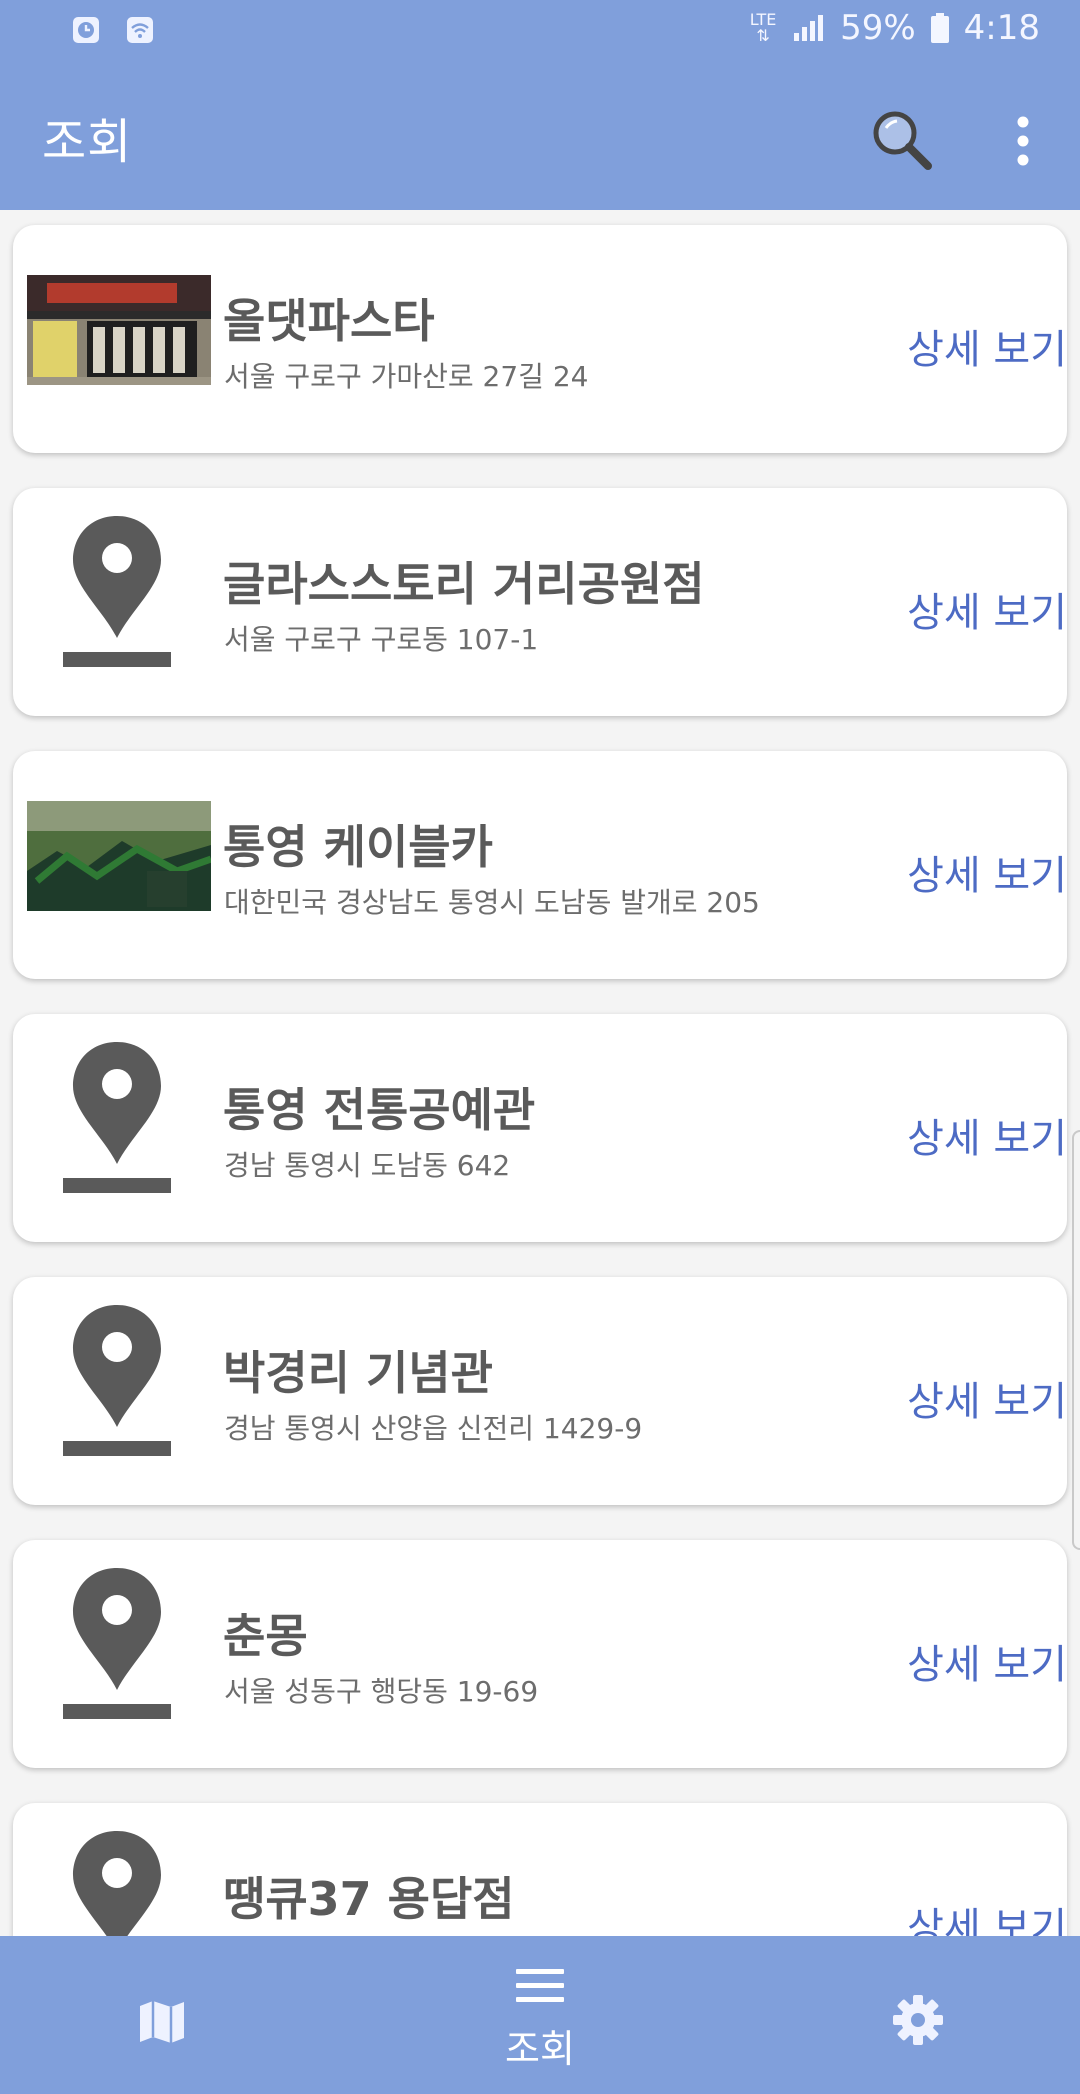  I want to click on bottom-nav: 조회, so click(540, 2015).